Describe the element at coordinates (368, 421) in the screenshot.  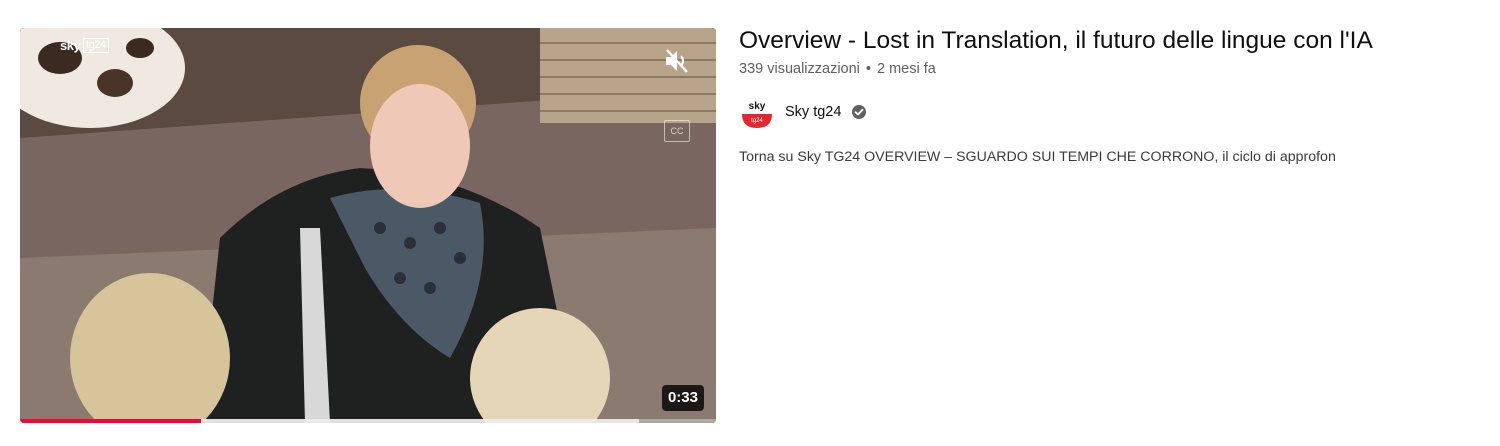
I see `progress-bar` at that location.